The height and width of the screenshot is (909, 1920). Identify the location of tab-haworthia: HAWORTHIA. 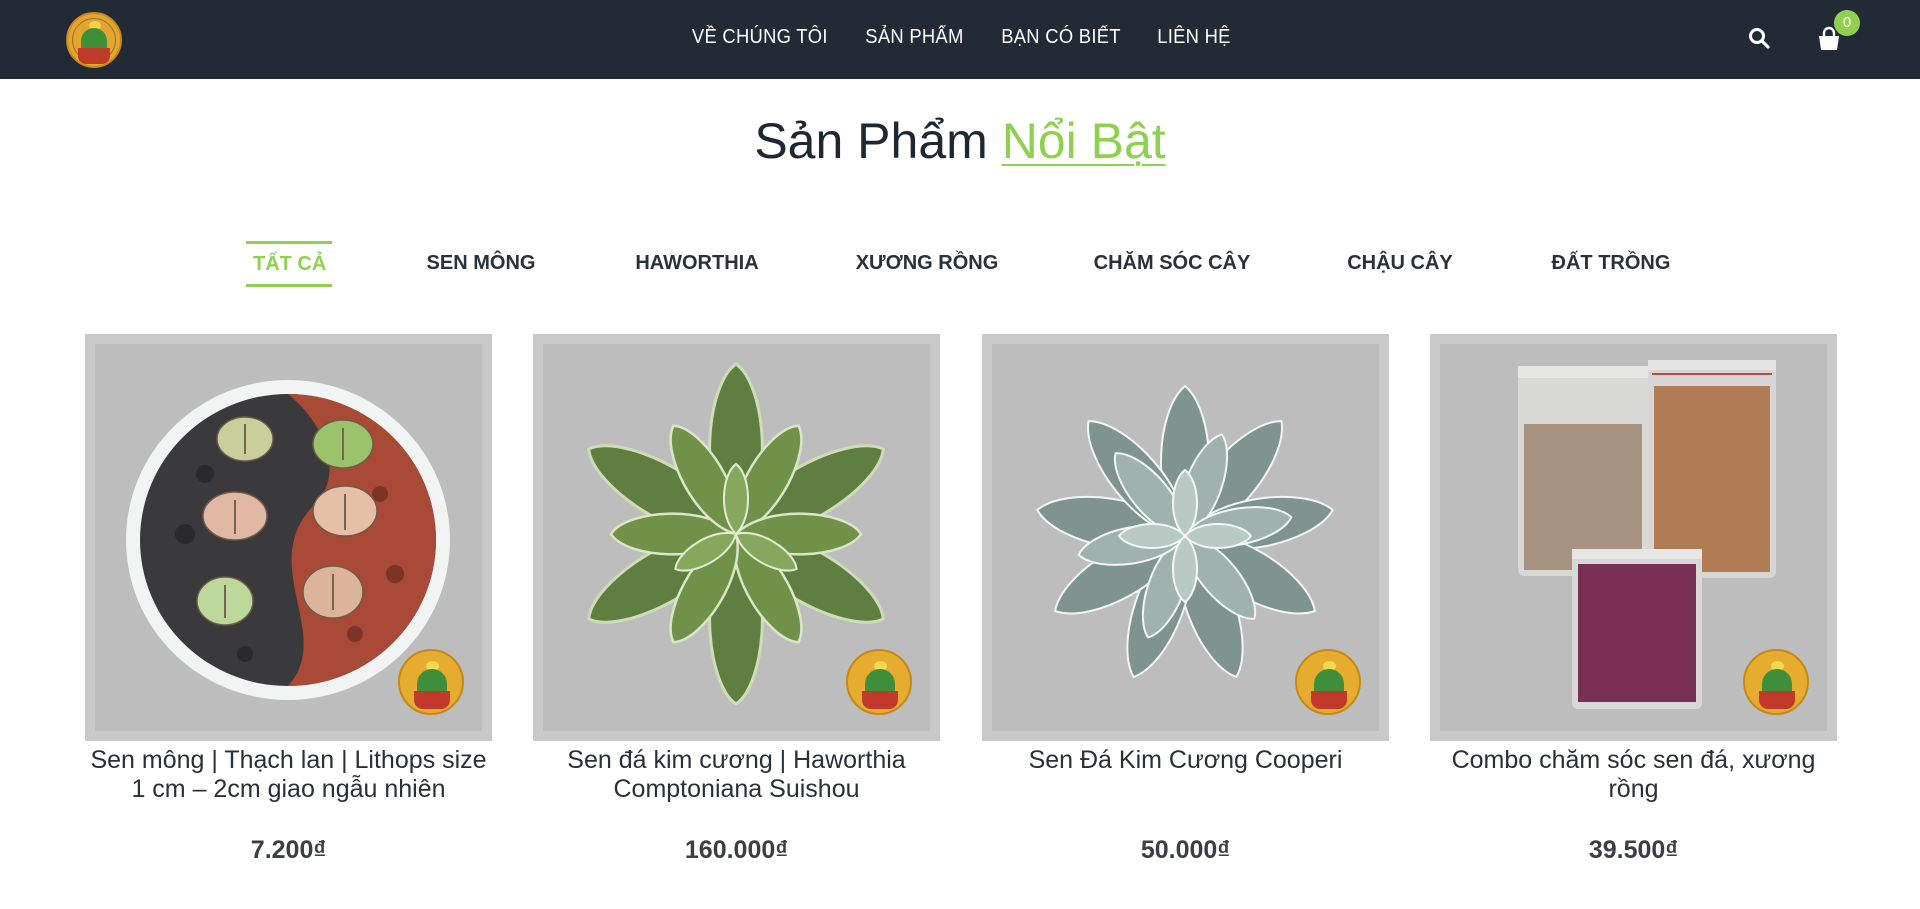
(697, 264).